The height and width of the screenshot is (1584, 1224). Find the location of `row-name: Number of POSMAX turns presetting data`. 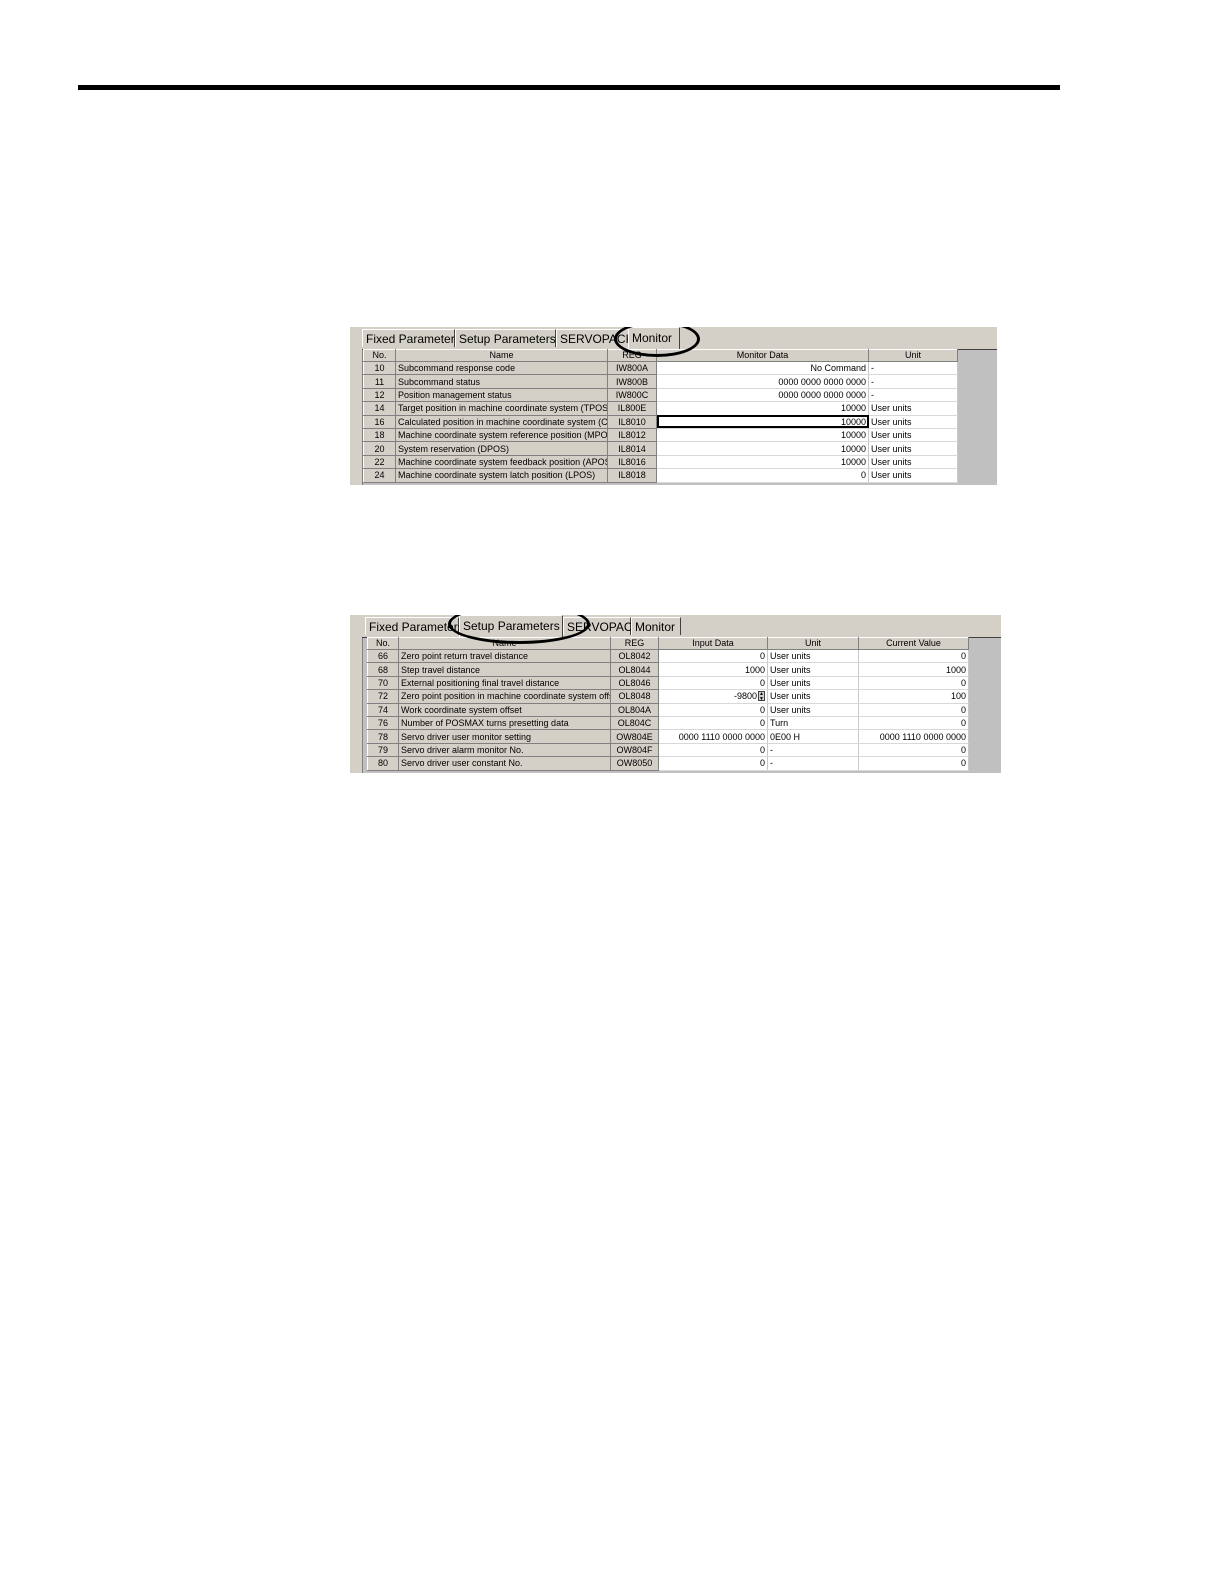

row-name: Number of POSMAX turns presetting data is located at coordinates (504, 723).